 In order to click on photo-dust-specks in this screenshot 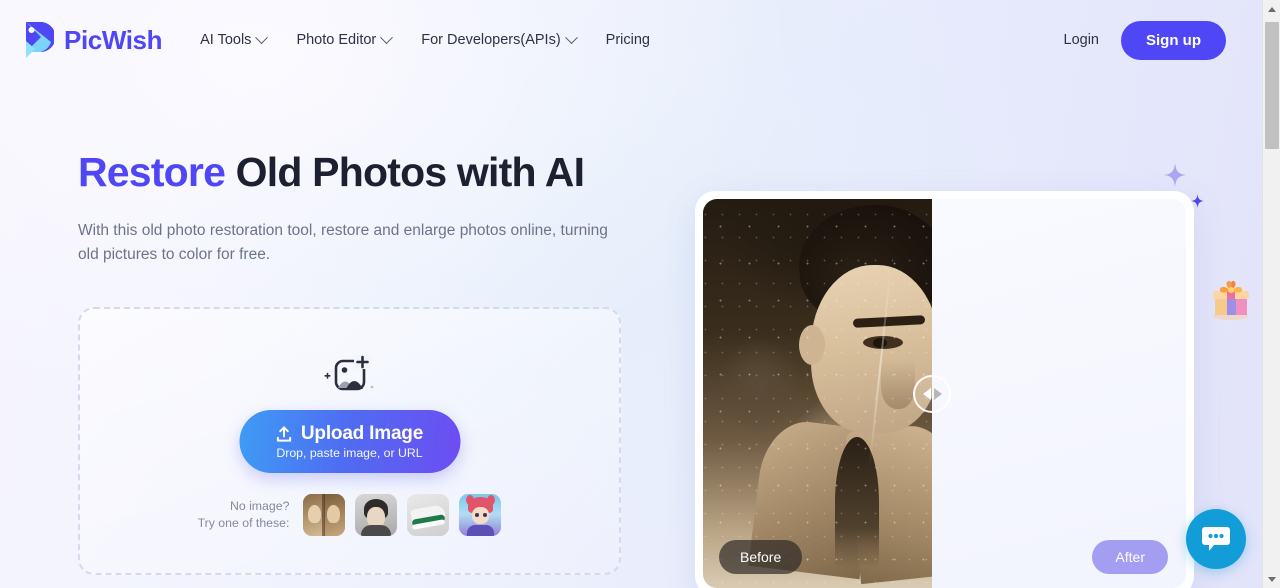, I will do `click(818, 393)`.